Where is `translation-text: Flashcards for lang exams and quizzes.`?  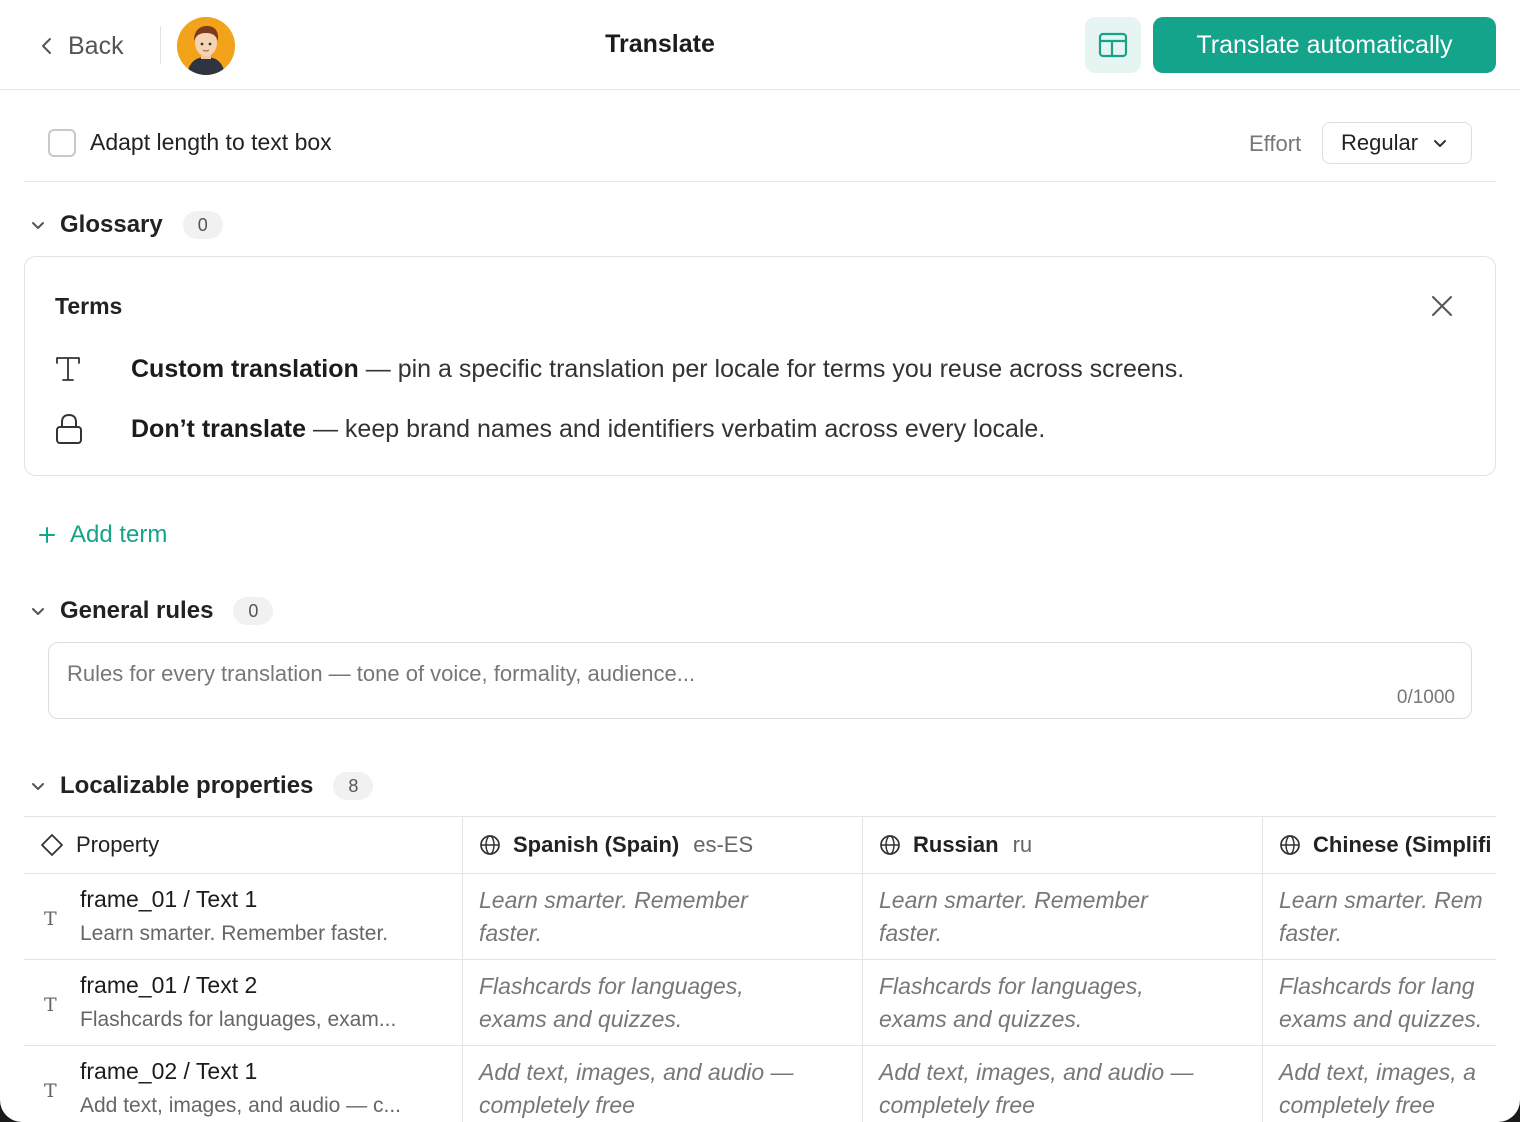 translation-text: Flashcards for lang exams and quizzes. is located at coordinates (1381, 1002).